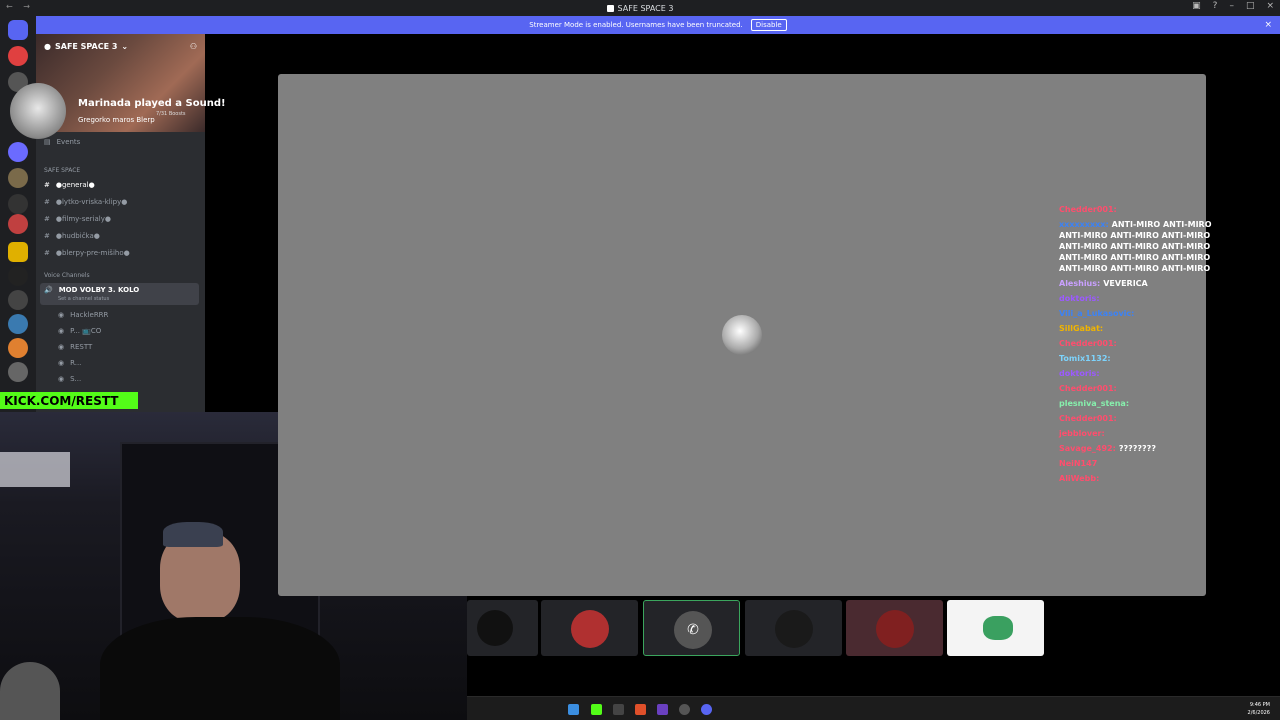 This screenshot has height=720, width=1280. I want to click on taskbar: 9:46 PM 2/6/2026, so click(873, 708).